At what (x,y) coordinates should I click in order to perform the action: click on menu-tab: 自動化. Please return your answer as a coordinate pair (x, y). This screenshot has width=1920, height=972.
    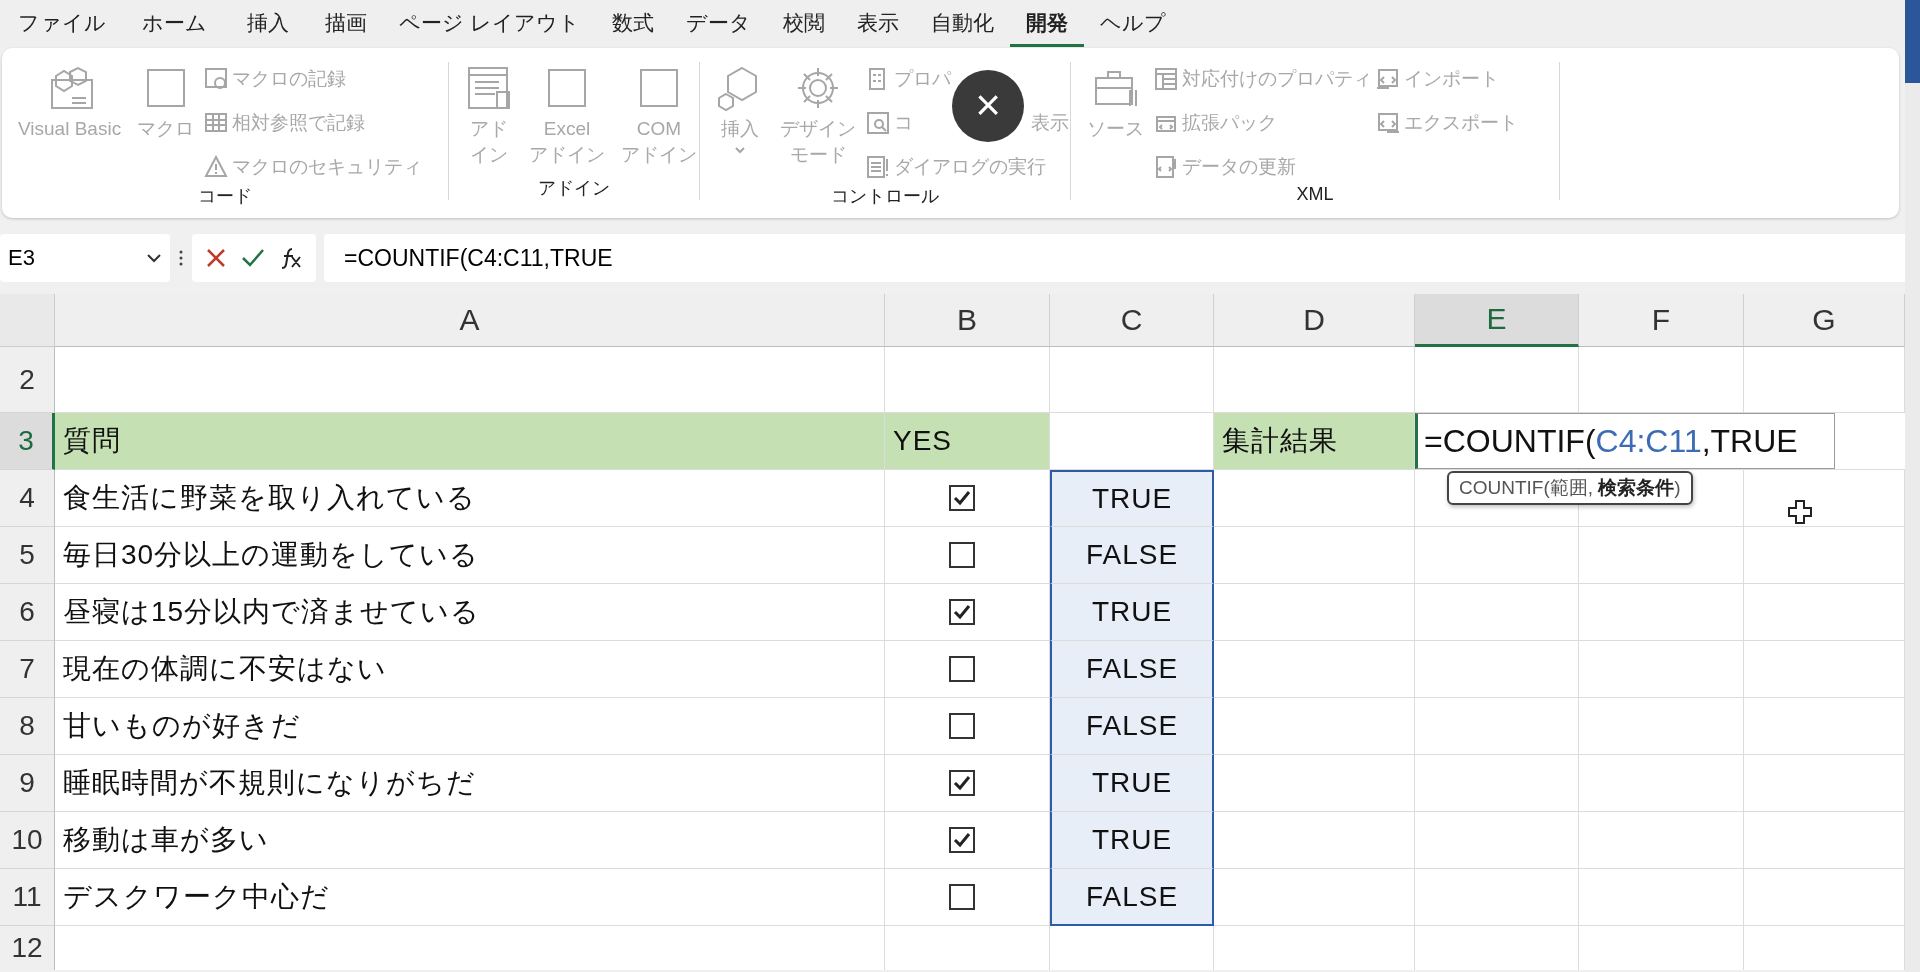
    Looking at the image, I should click on (962, 24).